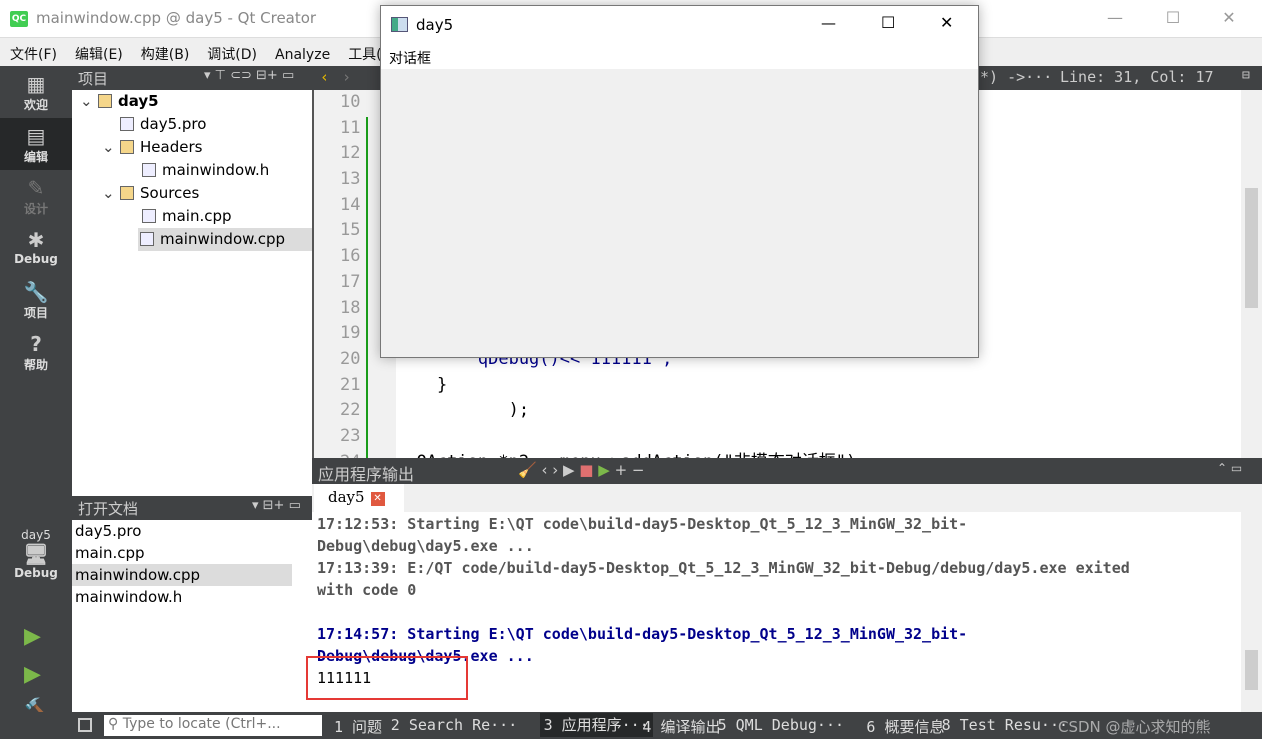 This screenshot has height=739, width=1262. I want to click on kit-project: day5, so click(36, 535).